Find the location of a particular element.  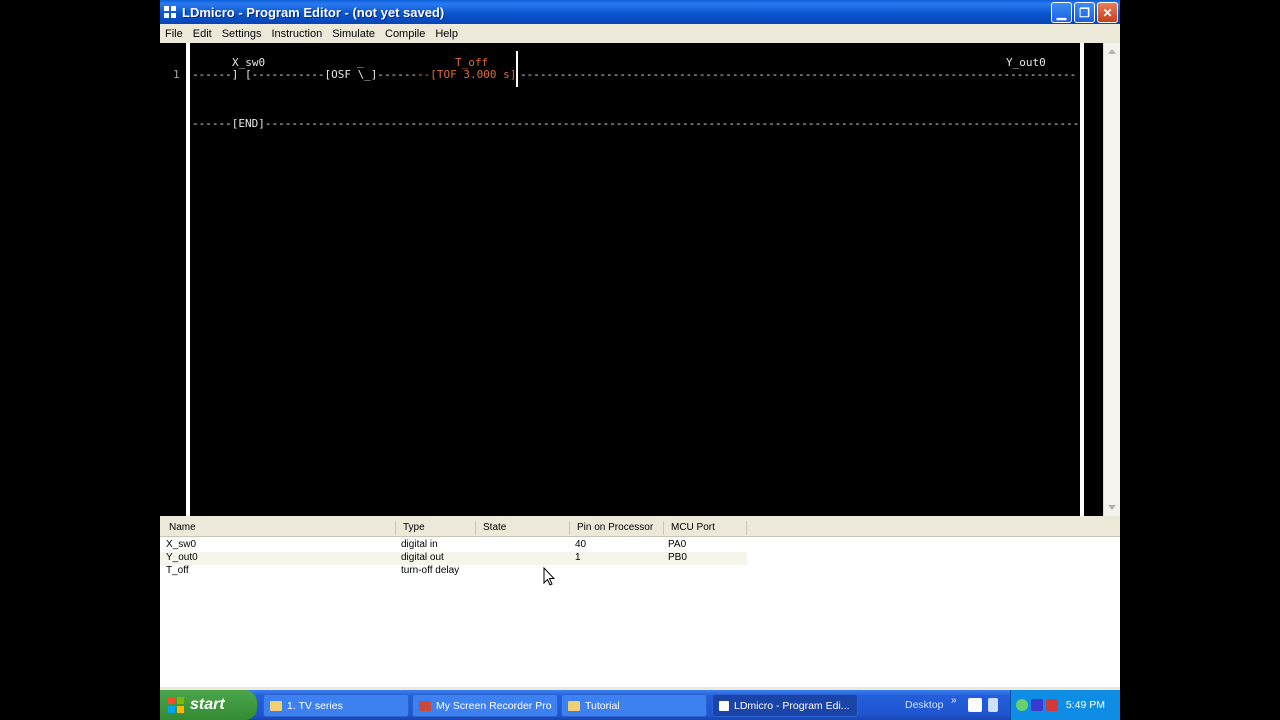

scroll-up-icon is located at coordinates (1112, 51).